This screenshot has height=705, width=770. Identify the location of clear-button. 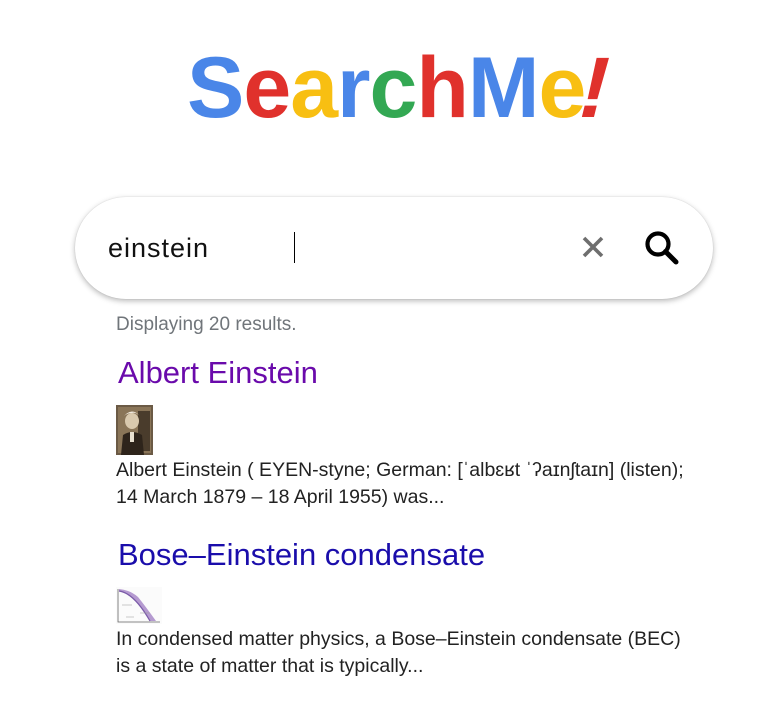
(593, 247).